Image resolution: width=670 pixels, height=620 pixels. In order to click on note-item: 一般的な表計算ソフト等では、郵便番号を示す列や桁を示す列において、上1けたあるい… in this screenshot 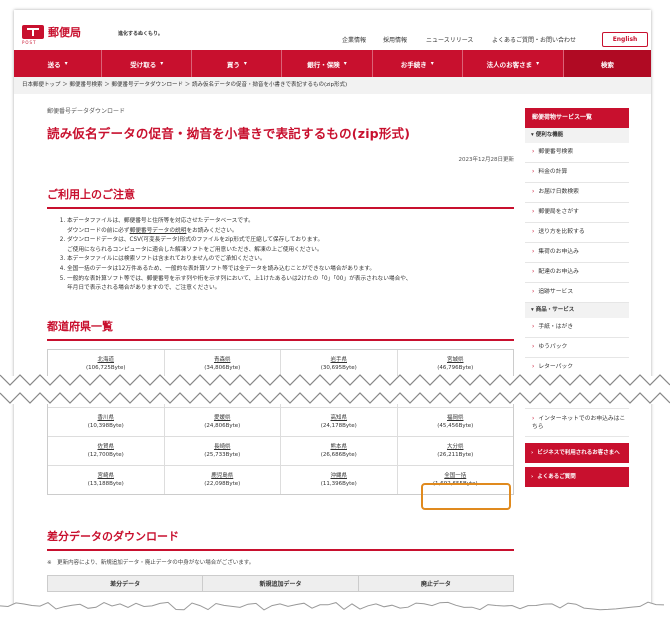, I will do `click(300, 284)`.